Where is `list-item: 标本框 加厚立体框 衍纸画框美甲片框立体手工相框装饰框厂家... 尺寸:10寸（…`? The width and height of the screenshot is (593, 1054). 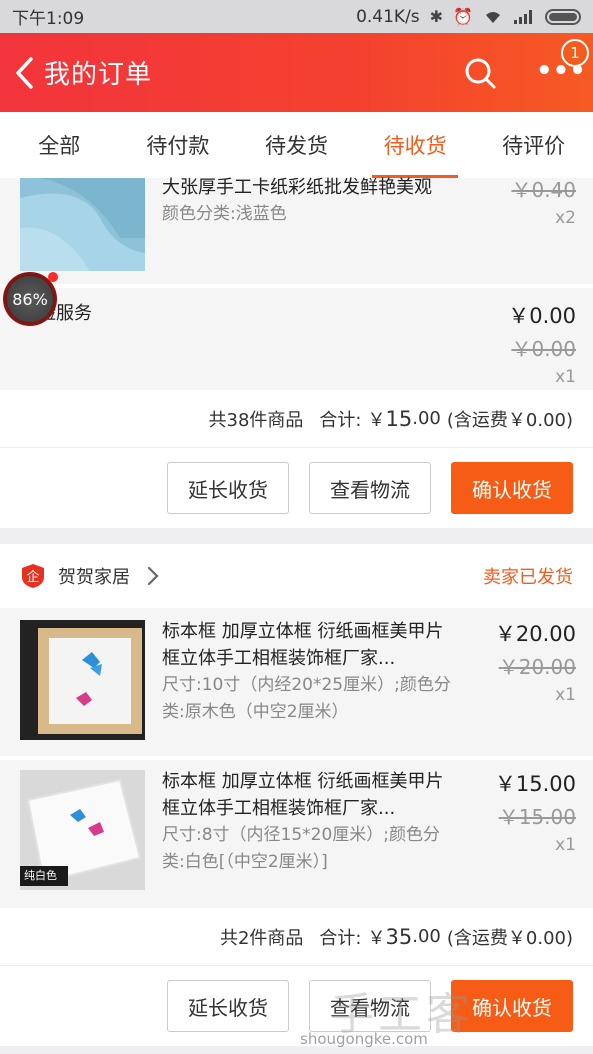
list-item: 标本框 加厚立体框 衍纸画框美甲片框立体手工相框装饰框厂家... 尺寸:10寸（… is located at coordinates (296, 682).